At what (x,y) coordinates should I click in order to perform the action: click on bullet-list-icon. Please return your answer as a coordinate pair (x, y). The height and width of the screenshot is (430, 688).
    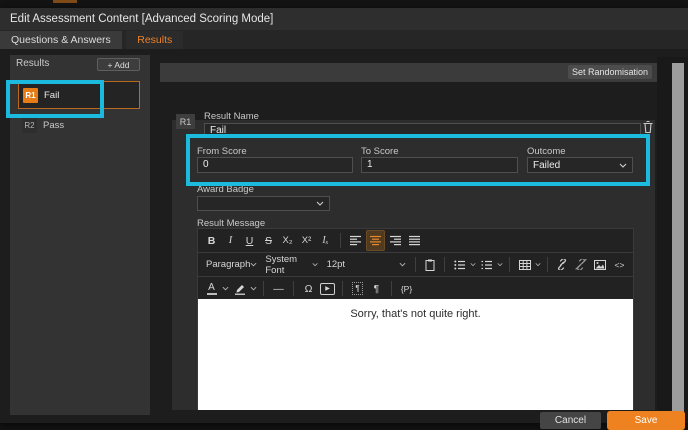
    Looking at the image, I should click on (459, 264).